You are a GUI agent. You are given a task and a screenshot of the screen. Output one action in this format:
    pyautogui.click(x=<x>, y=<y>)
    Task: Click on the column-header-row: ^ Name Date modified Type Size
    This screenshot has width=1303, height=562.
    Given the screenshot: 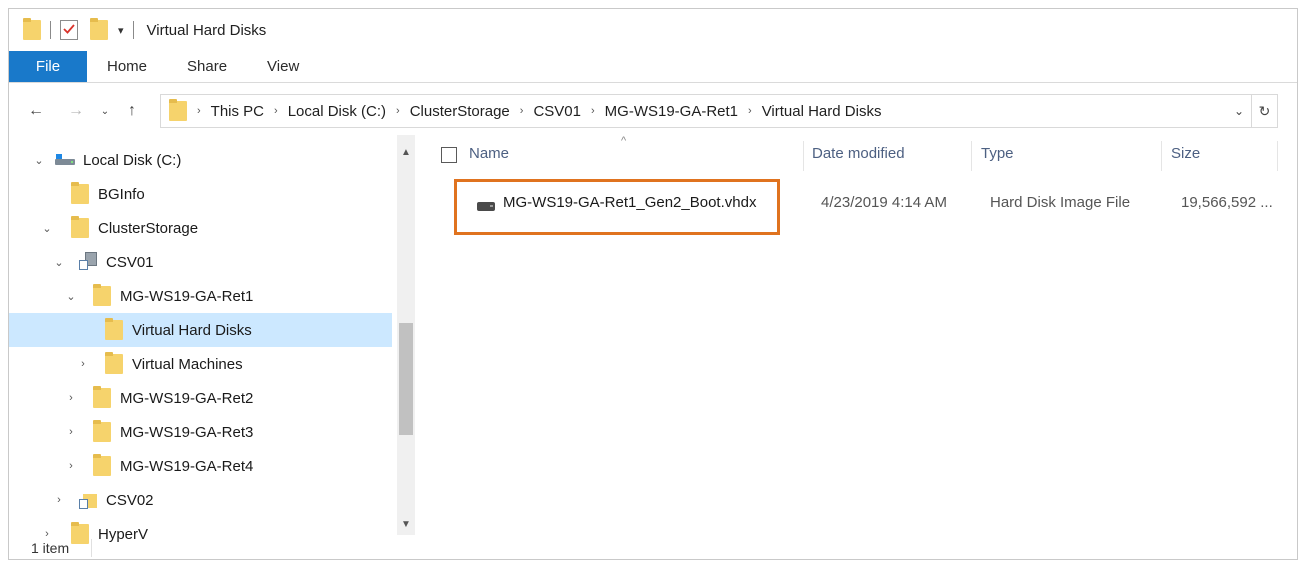 What is the action you would take?
    pyautogui.click(x=860, y=155)
    